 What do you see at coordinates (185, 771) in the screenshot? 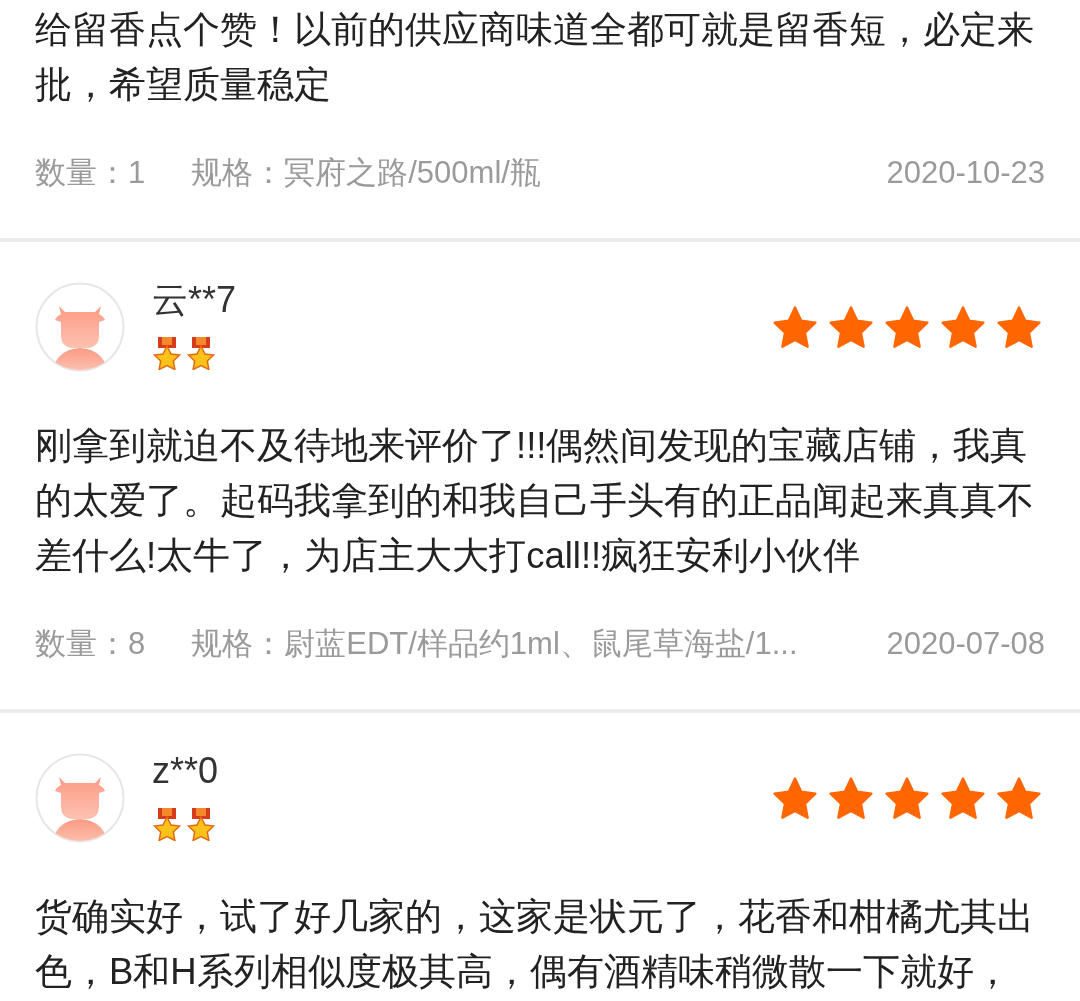
I see `user-name: z**0` at bounding box center [185, 771].